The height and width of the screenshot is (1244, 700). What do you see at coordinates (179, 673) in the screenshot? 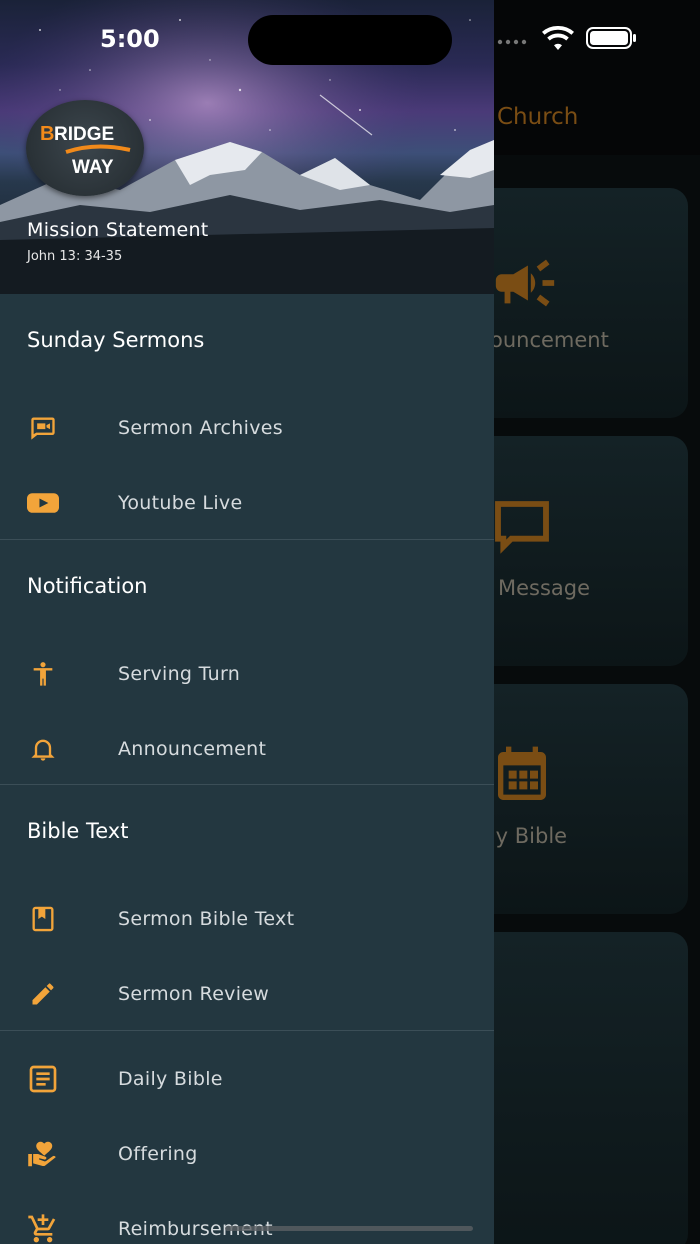
I see `menu-item-label: Serving Turn` at bounding box center [179, 673].